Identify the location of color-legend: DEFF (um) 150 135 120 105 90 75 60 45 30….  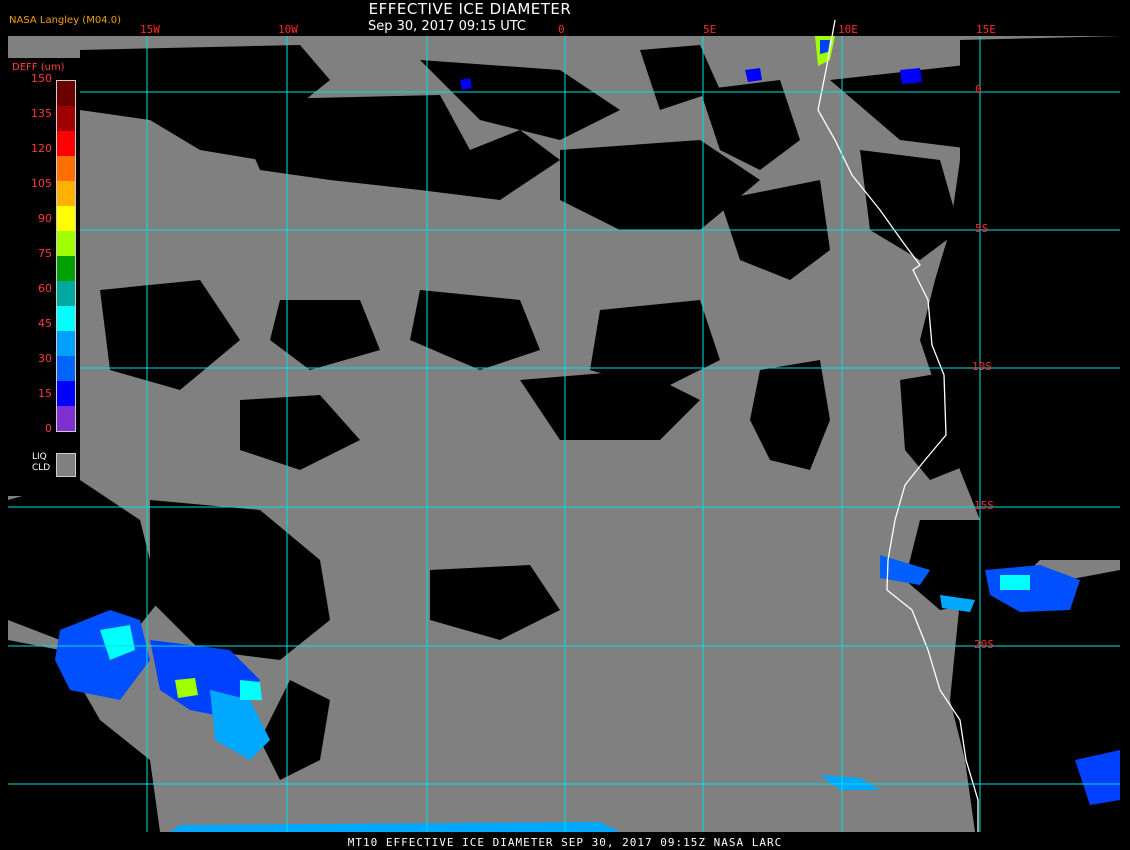
(43, 277).